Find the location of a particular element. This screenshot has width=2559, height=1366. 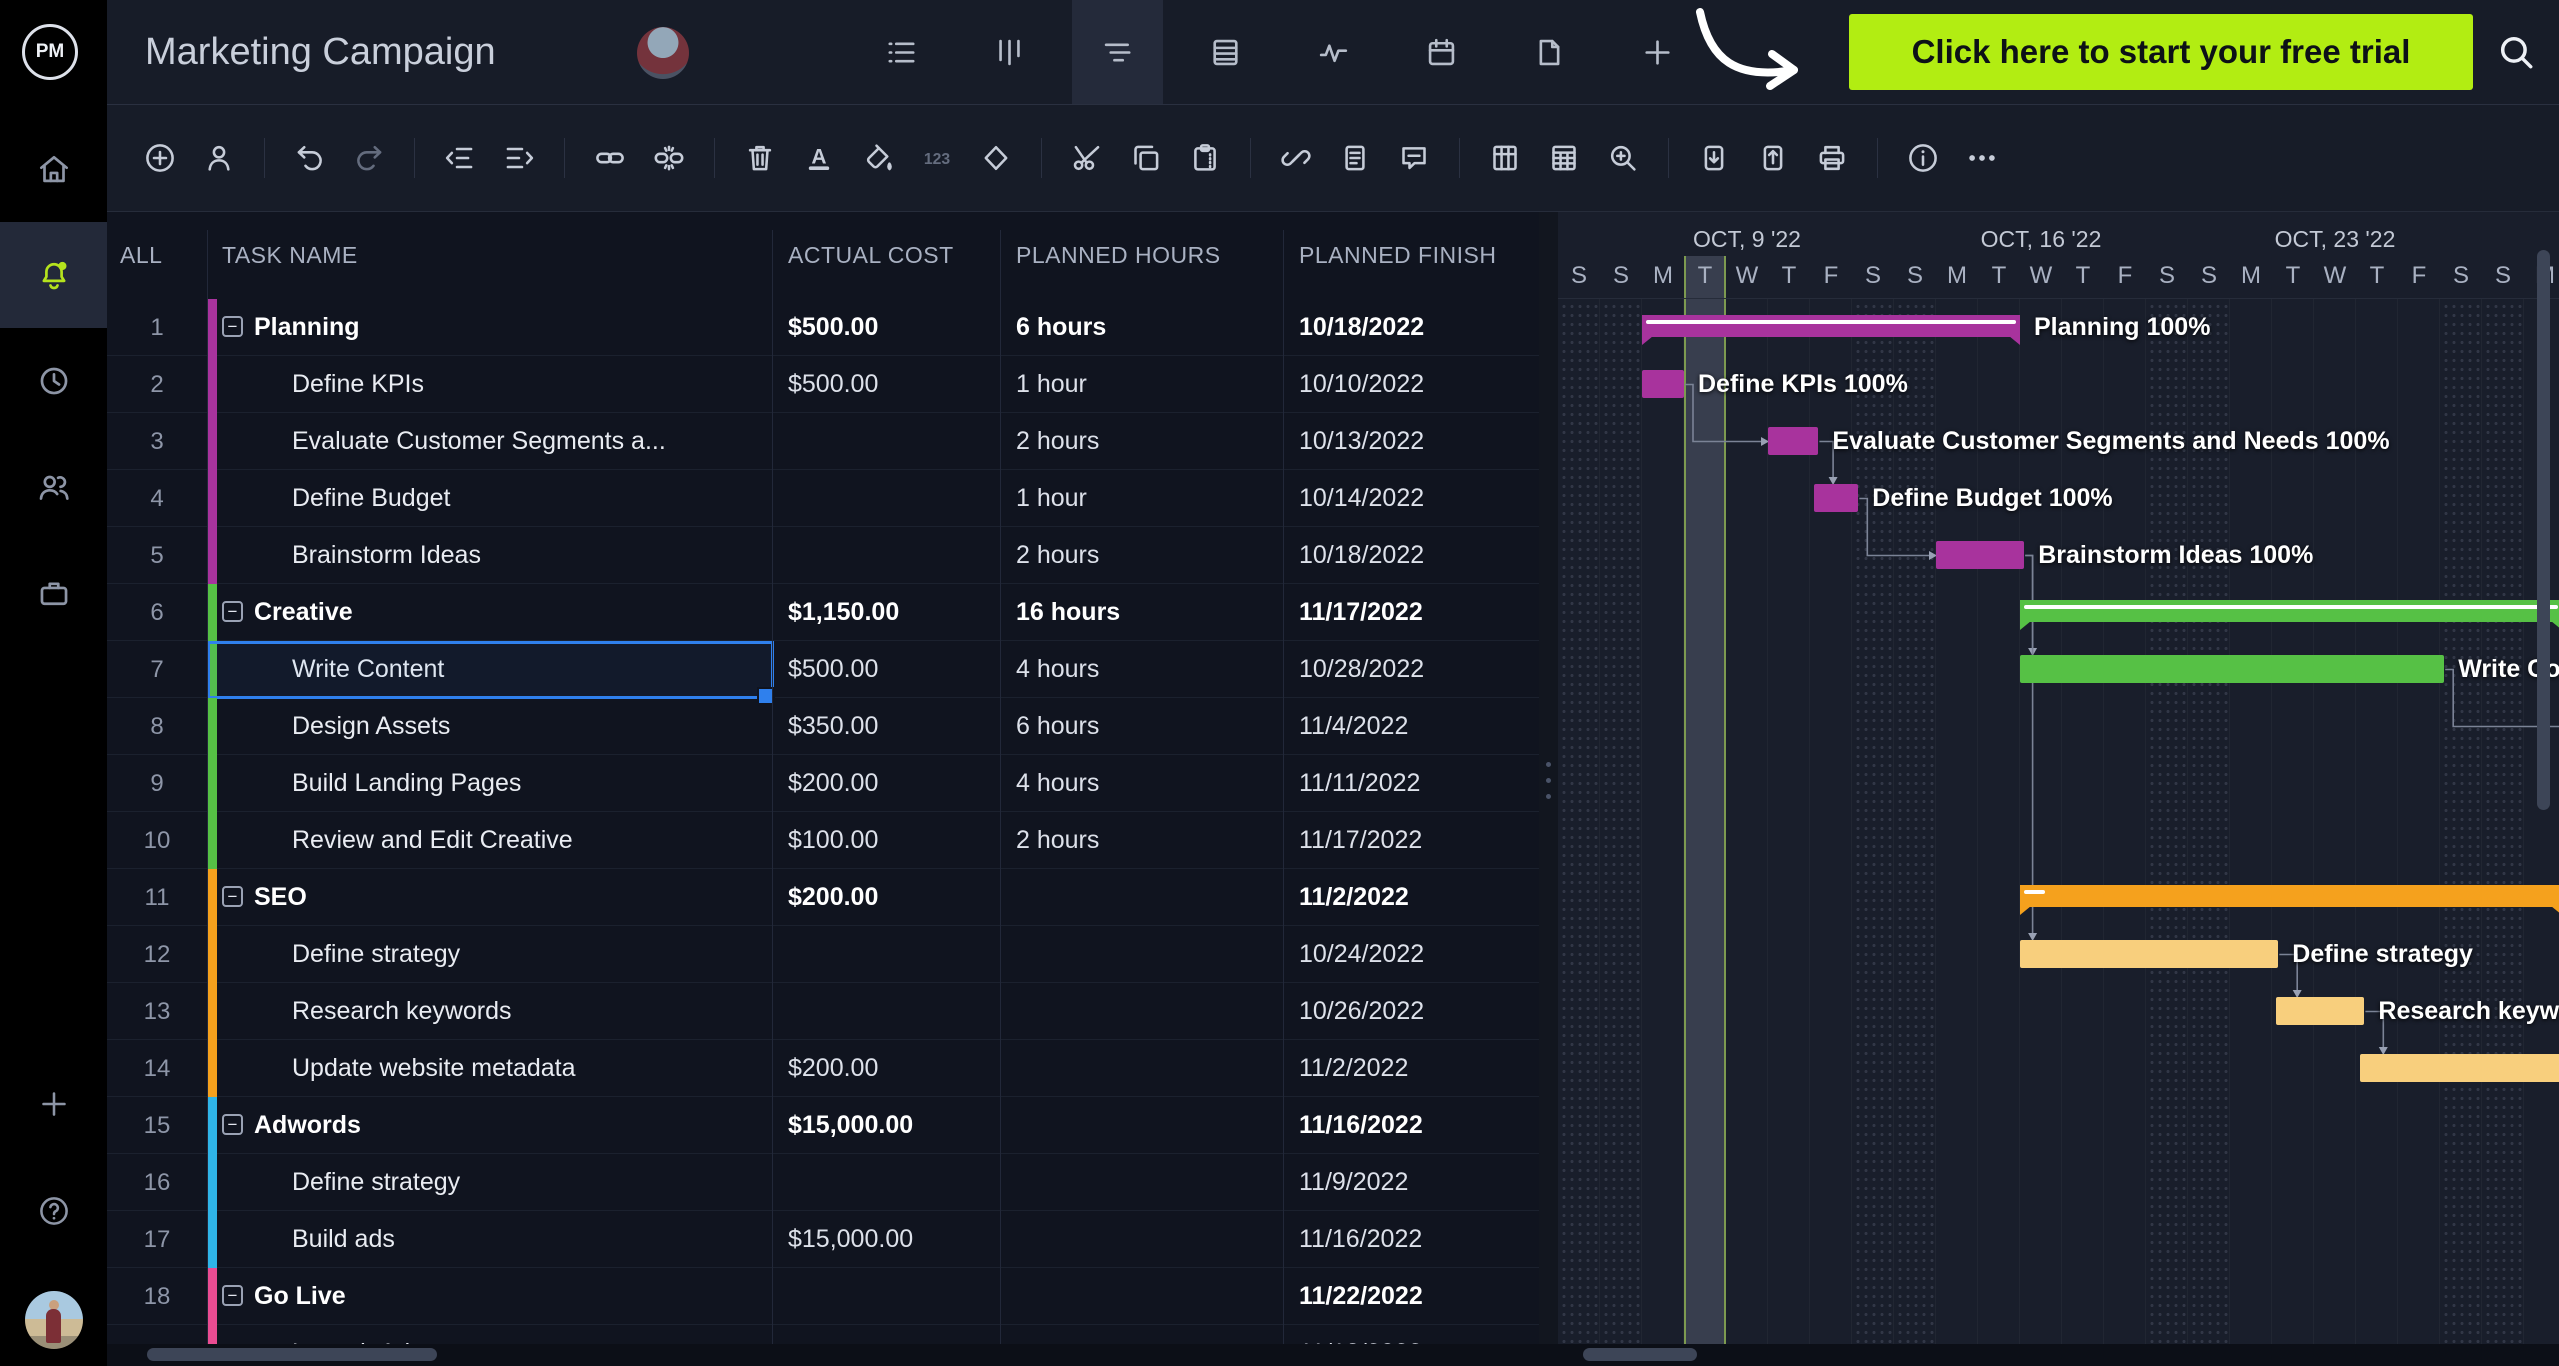

planned-hours-cell: 4 hours is located at coordinates (1057, 783).